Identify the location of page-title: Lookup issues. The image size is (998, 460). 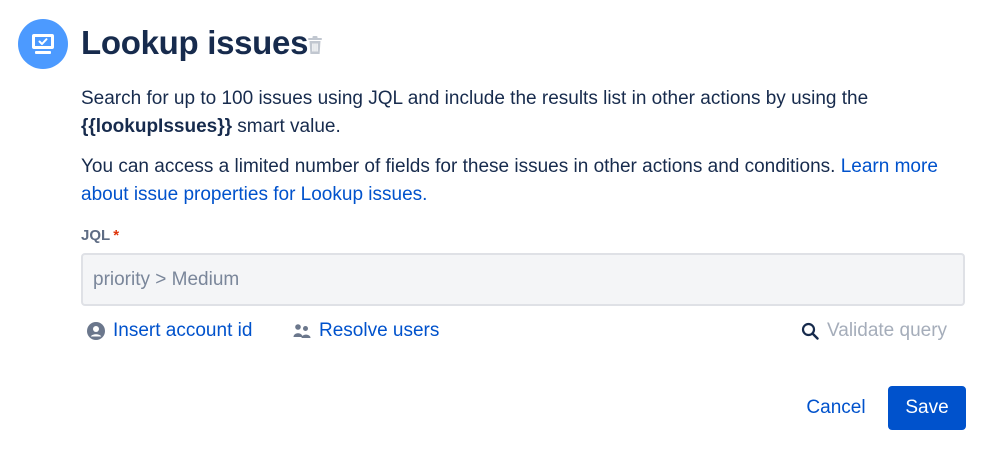
(195, 42).